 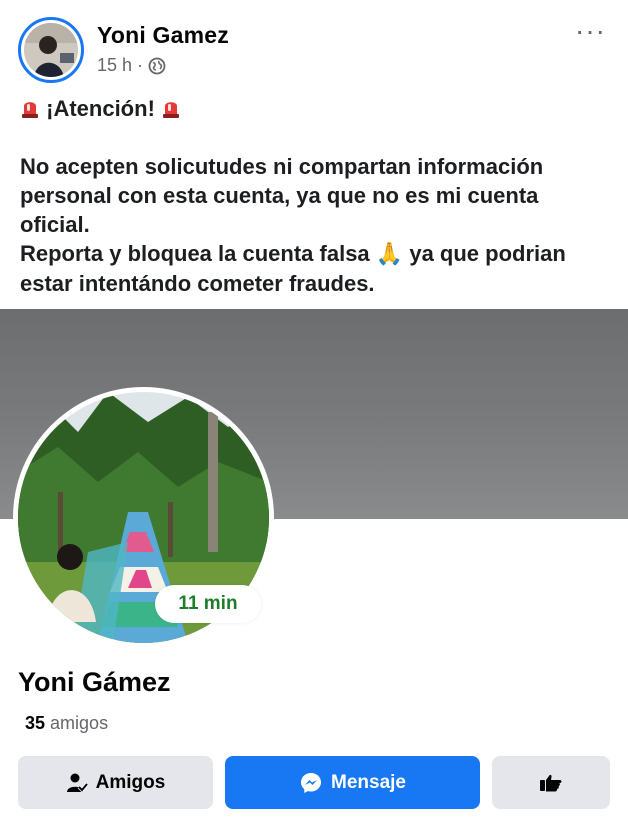 I want to click on friends-count: 35 amigos, so click(x=66, y=723).